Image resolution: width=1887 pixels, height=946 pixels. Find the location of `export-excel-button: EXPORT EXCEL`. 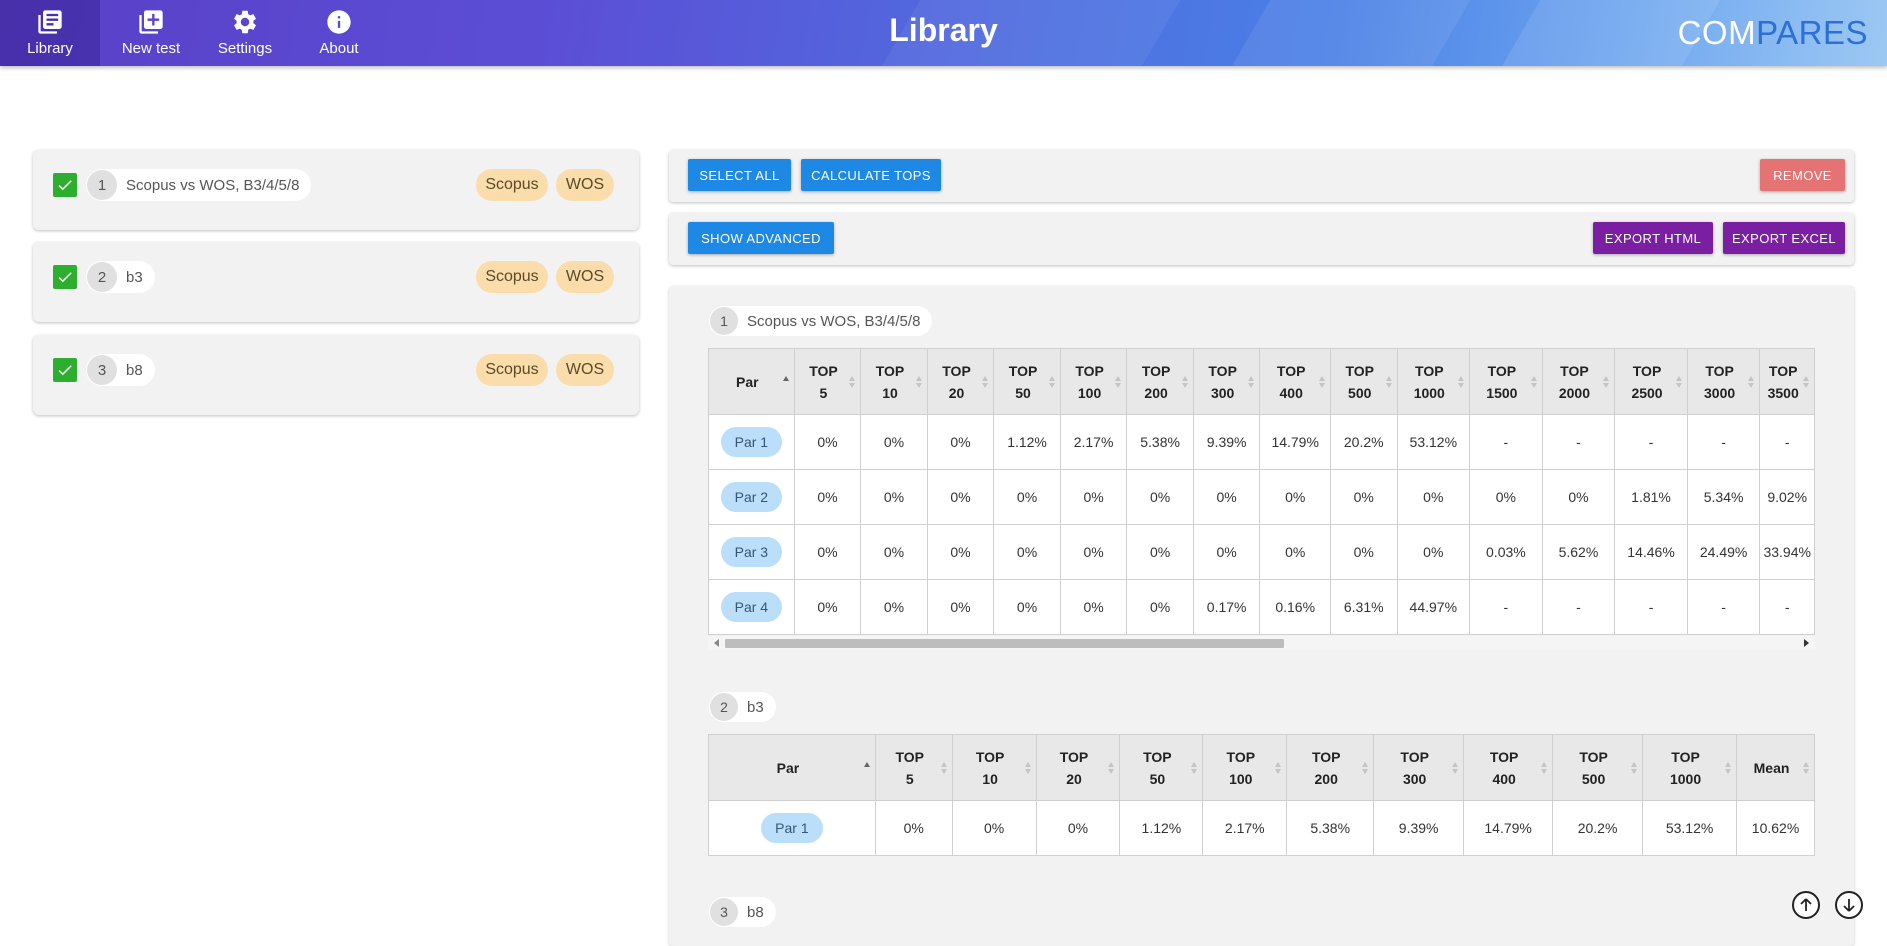

export-excel-button: EXPORT EXCEL is located at coordinates (1784, 238).